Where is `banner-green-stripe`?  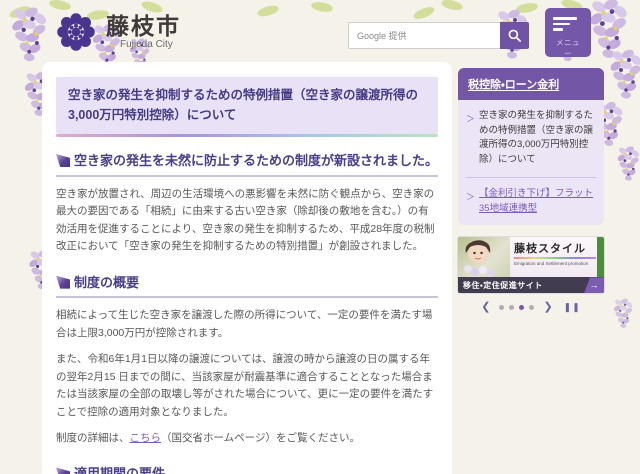 banner-green-stripe is located at coordinates (600, 257).